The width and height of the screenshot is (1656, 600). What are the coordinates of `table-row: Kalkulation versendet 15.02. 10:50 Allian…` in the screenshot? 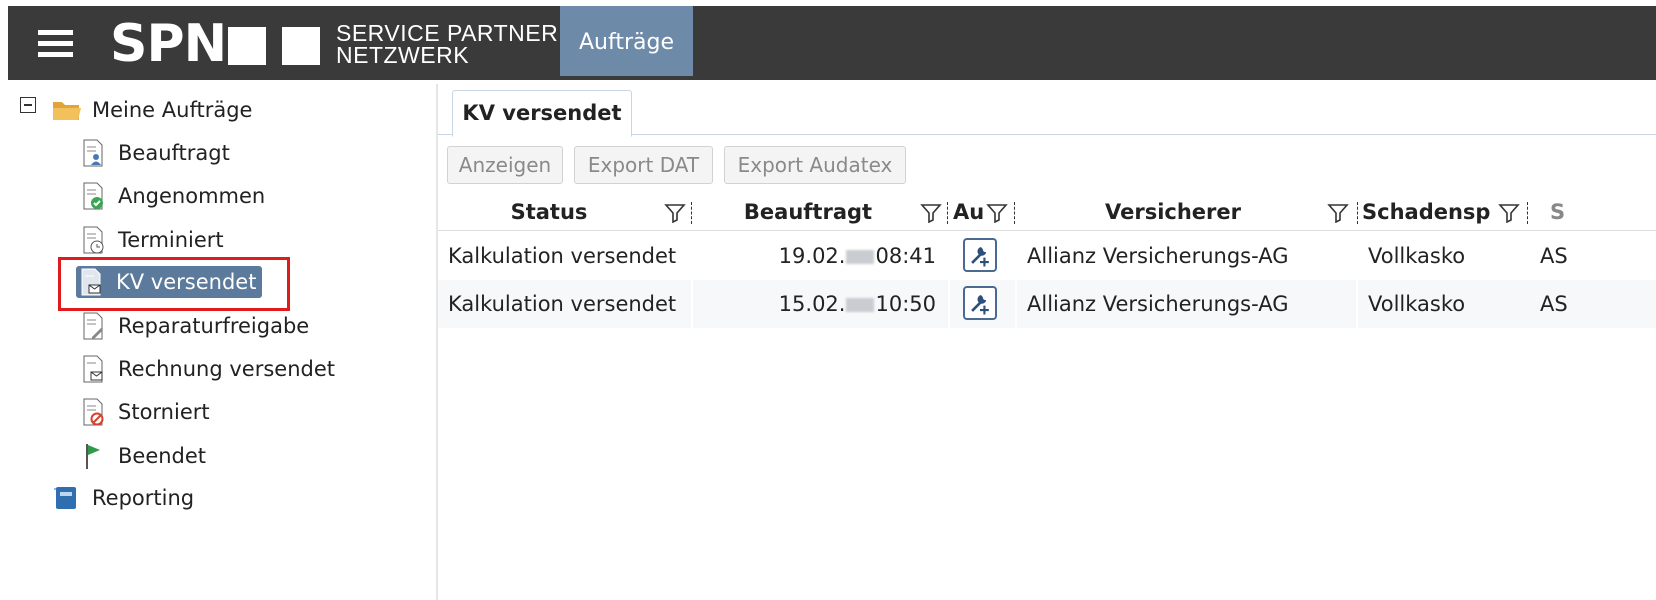 It's located at (1047, 304).